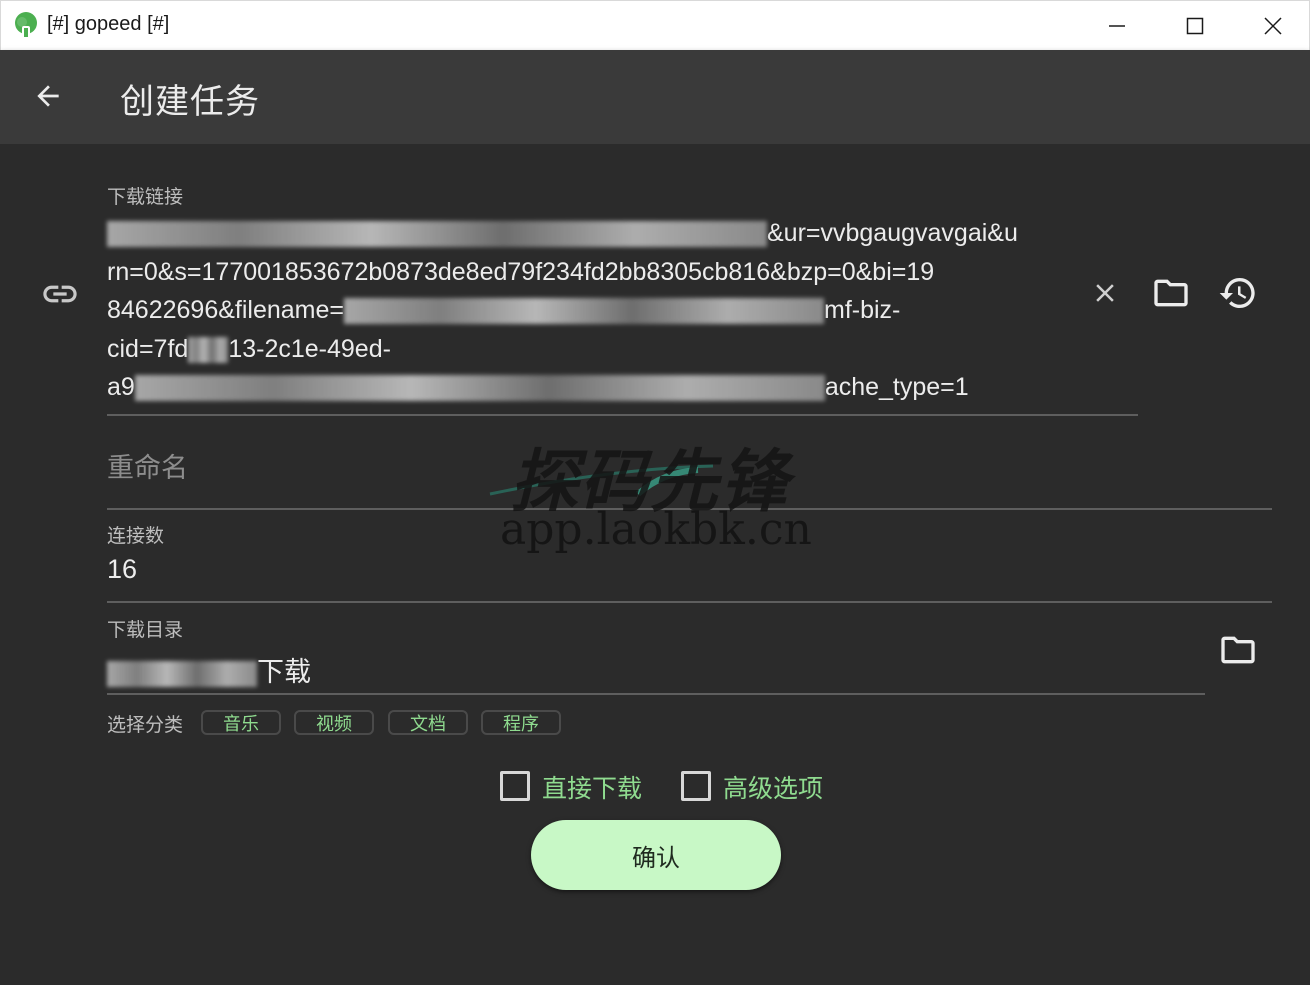 The width and height of the screenshot is (1310, 985). What do you see at coordinates (515, 786) in the screenshot?
I see `direct-download-checkbox` at bounding box center [515, 786].